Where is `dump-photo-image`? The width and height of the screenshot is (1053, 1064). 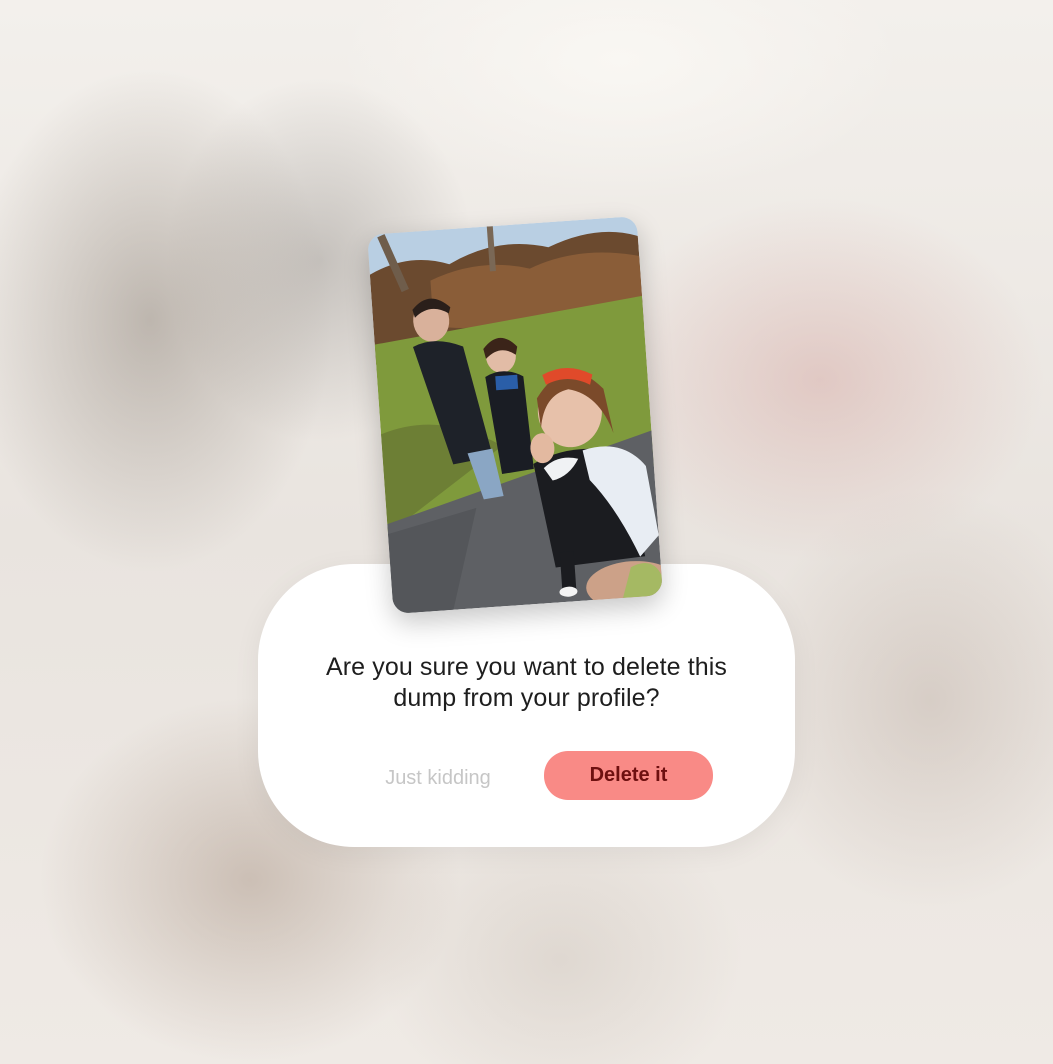
dump-photo-image is located at coordinates (515, 415).